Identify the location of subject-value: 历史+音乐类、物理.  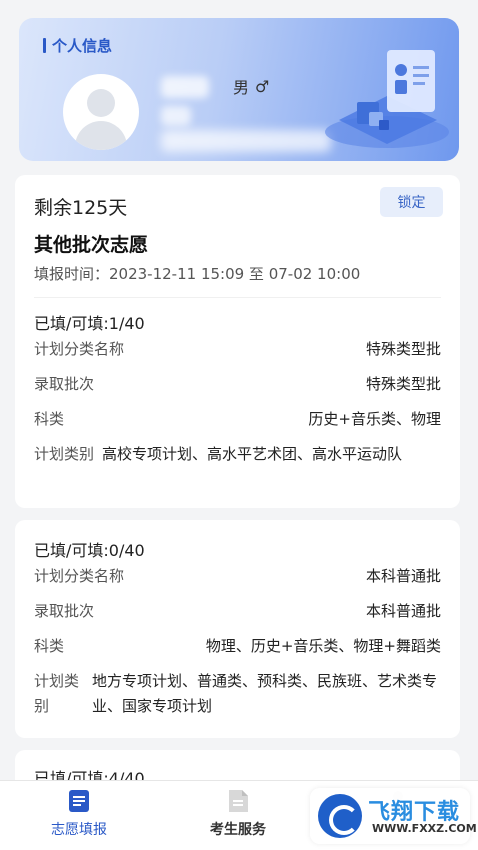
(374, 419).